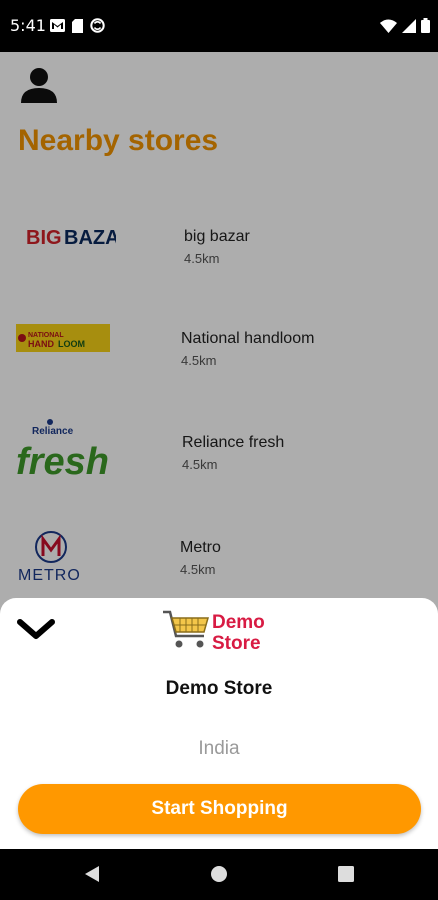  Describe the element at coordinates (388, 26) in the screenshot. I see `wifi-icon` at that location.